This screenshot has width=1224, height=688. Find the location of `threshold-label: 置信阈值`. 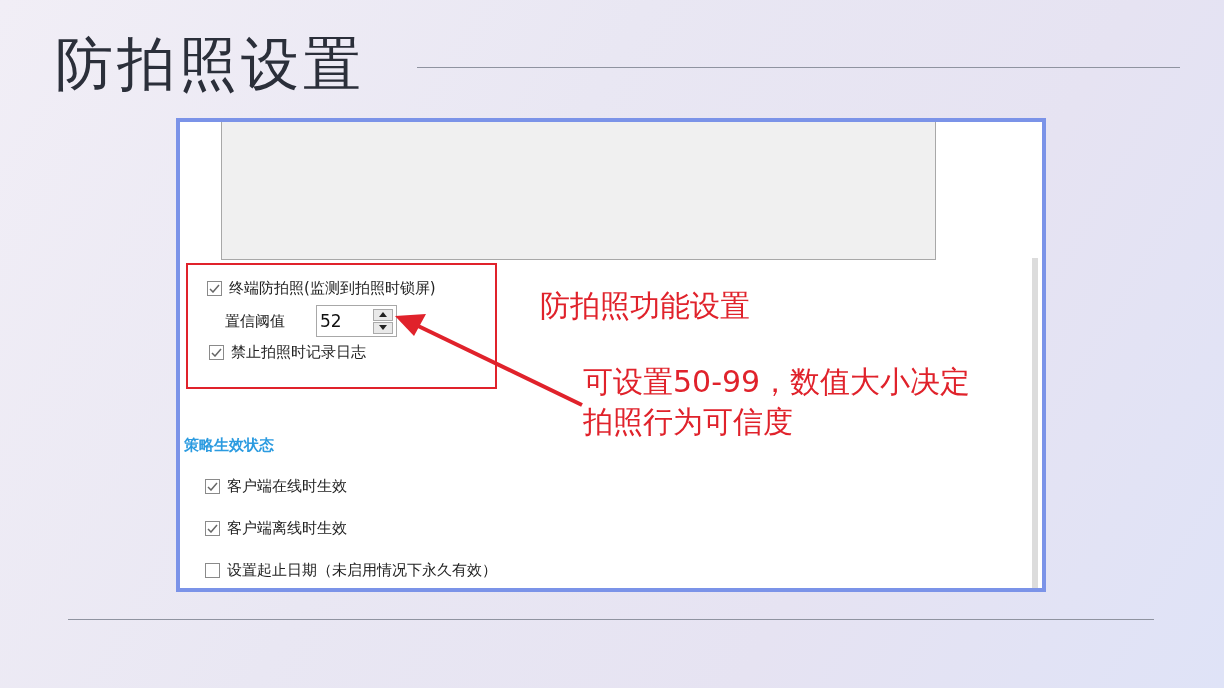

threshold-label: 置信阈值 is located at coordinates (255, 321).